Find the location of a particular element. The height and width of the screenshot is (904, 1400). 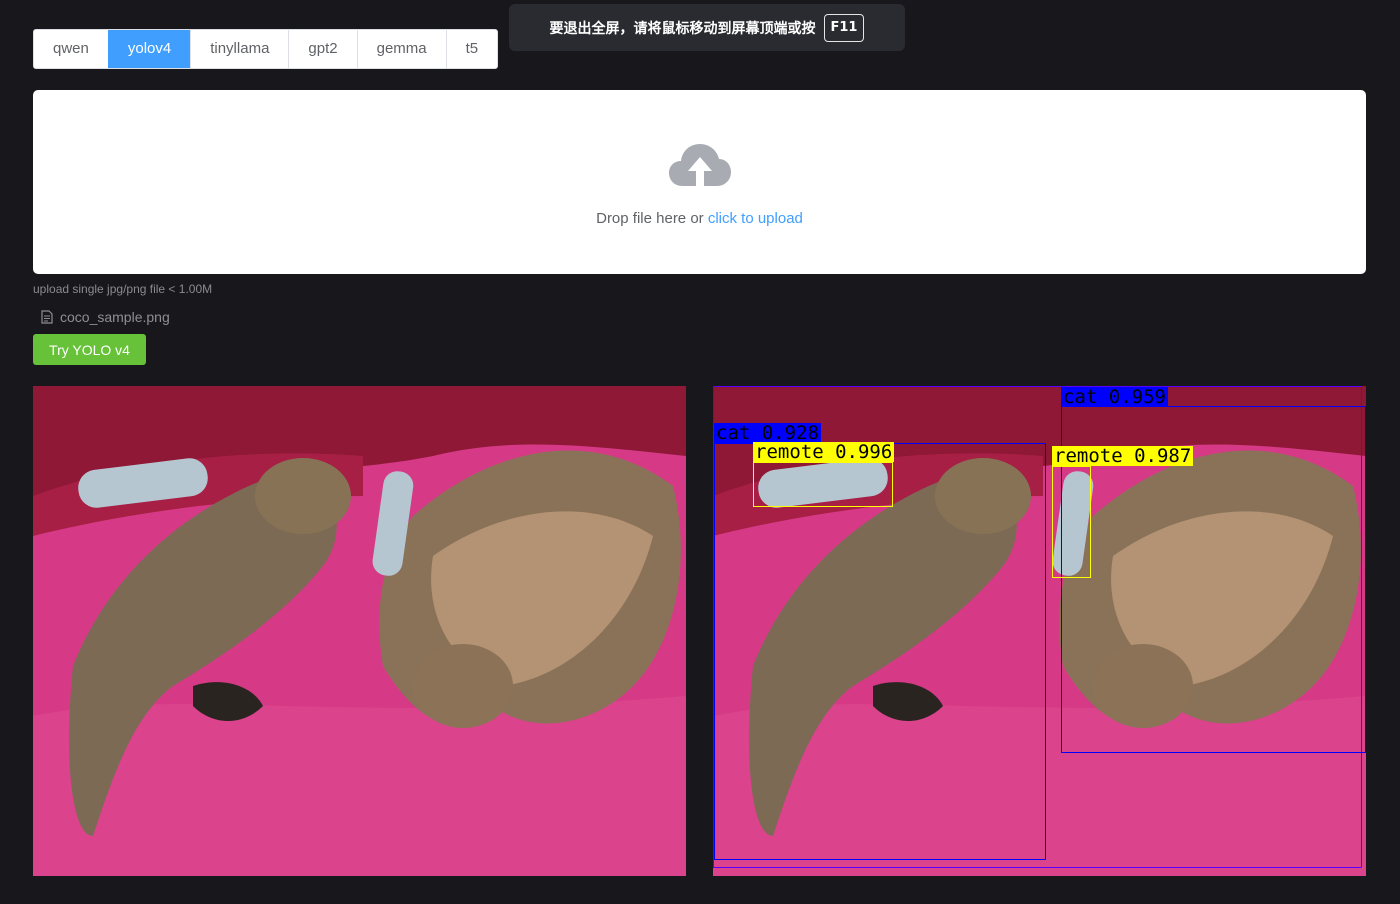

detection-label-cat-2: cat 0.959 is located at coordinates (1114, 397).